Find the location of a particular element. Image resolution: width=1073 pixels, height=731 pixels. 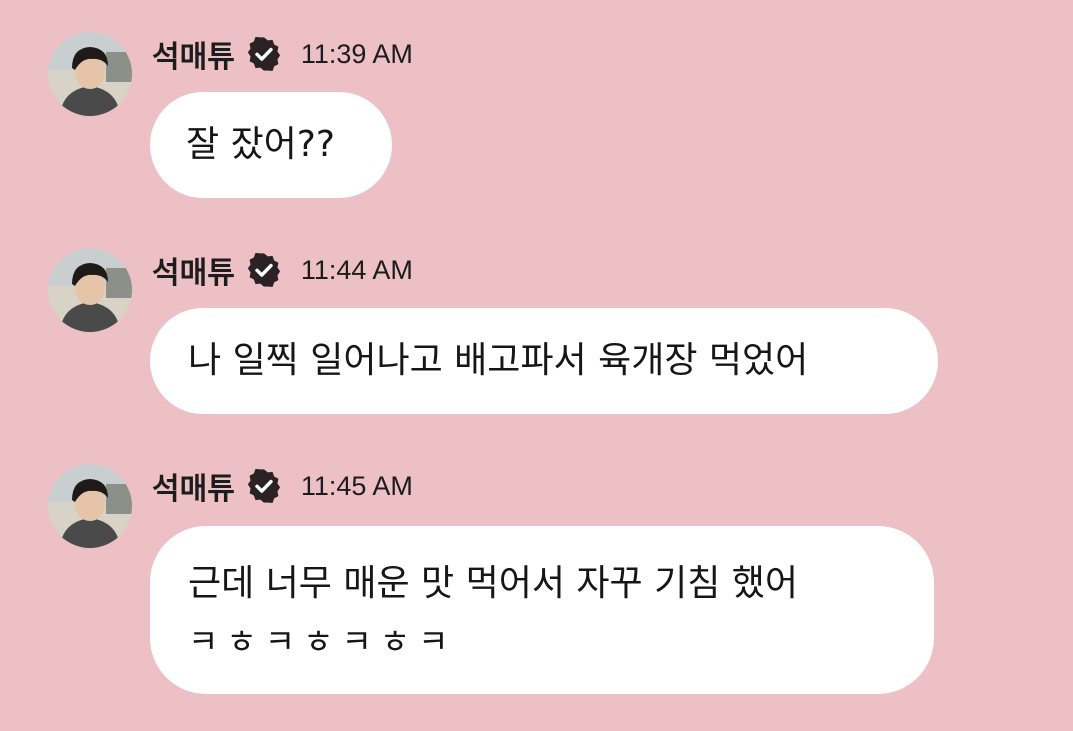

message-bubble: 잘 잤어?? is located at coordinates (271, 145).